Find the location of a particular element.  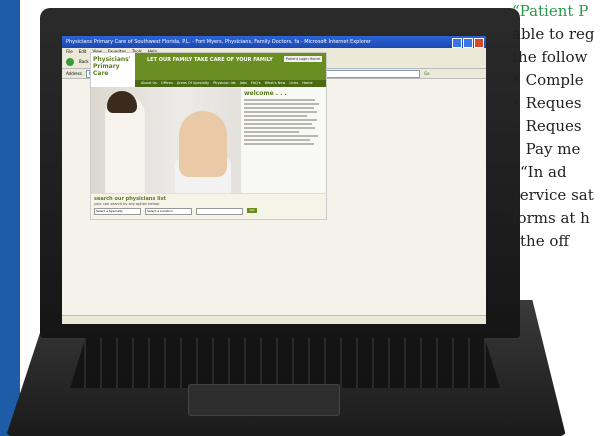

menu-file: File is located at coordinates (69, 52).